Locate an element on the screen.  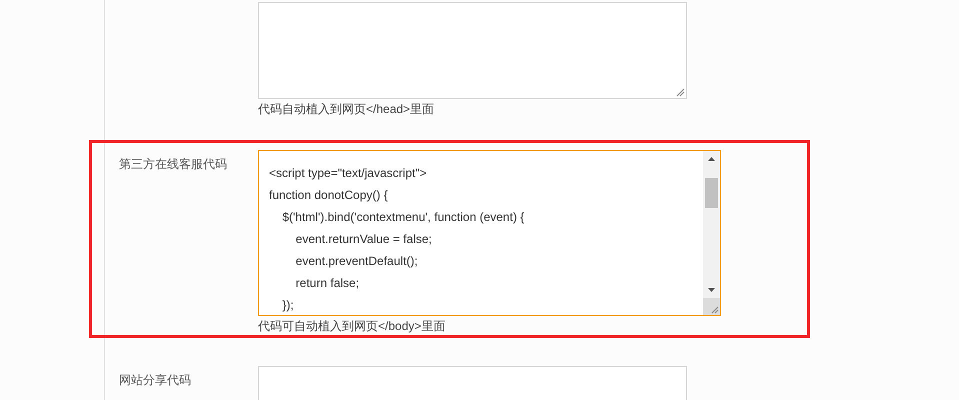
code-textarea is located at coordinates (472, 50).